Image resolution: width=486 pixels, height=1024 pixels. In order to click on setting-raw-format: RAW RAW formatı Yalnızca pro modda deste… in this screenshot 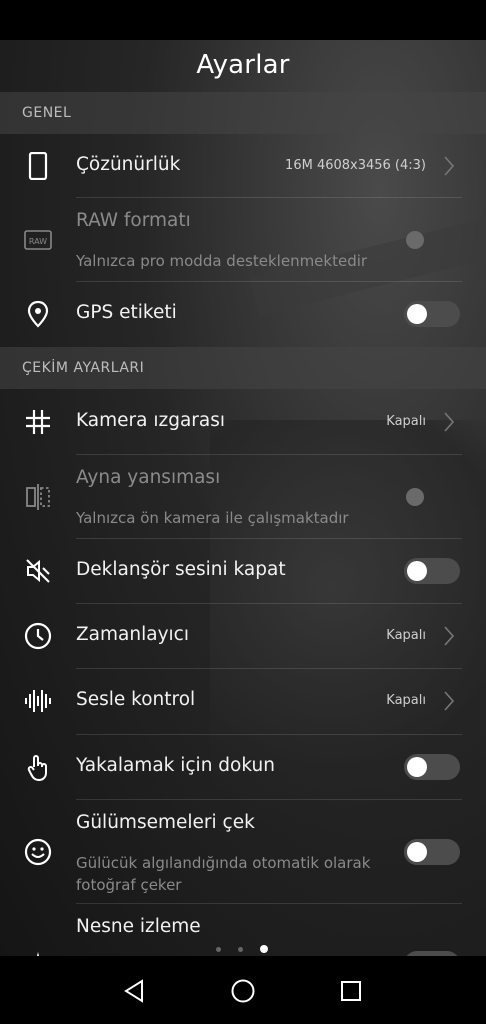, I will do `click(243, 240)`.